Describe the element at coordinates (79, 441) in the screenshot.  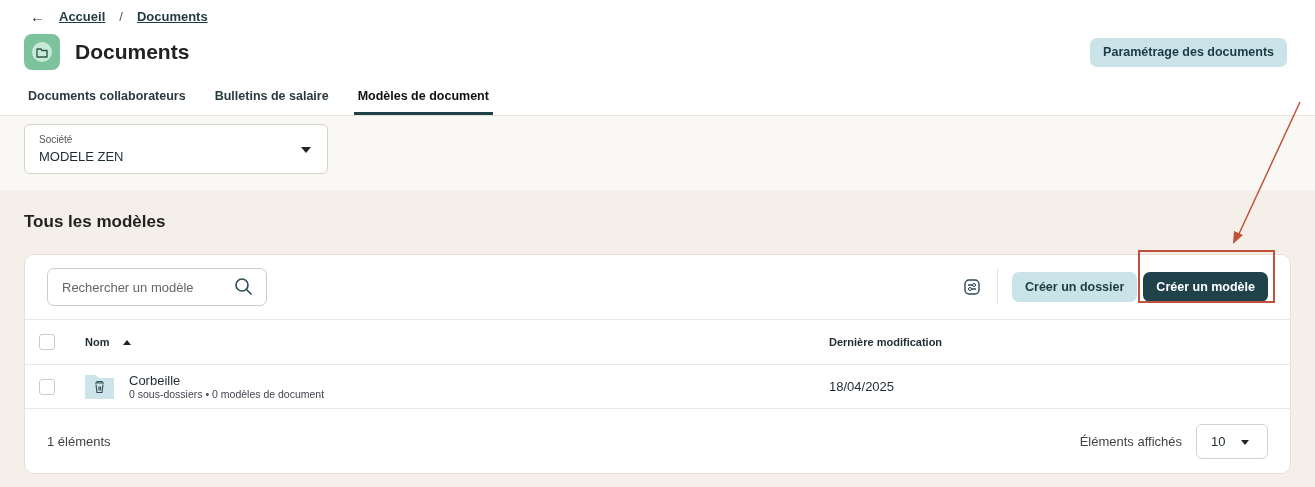
I see `item-count: 1 éléments` at that location.